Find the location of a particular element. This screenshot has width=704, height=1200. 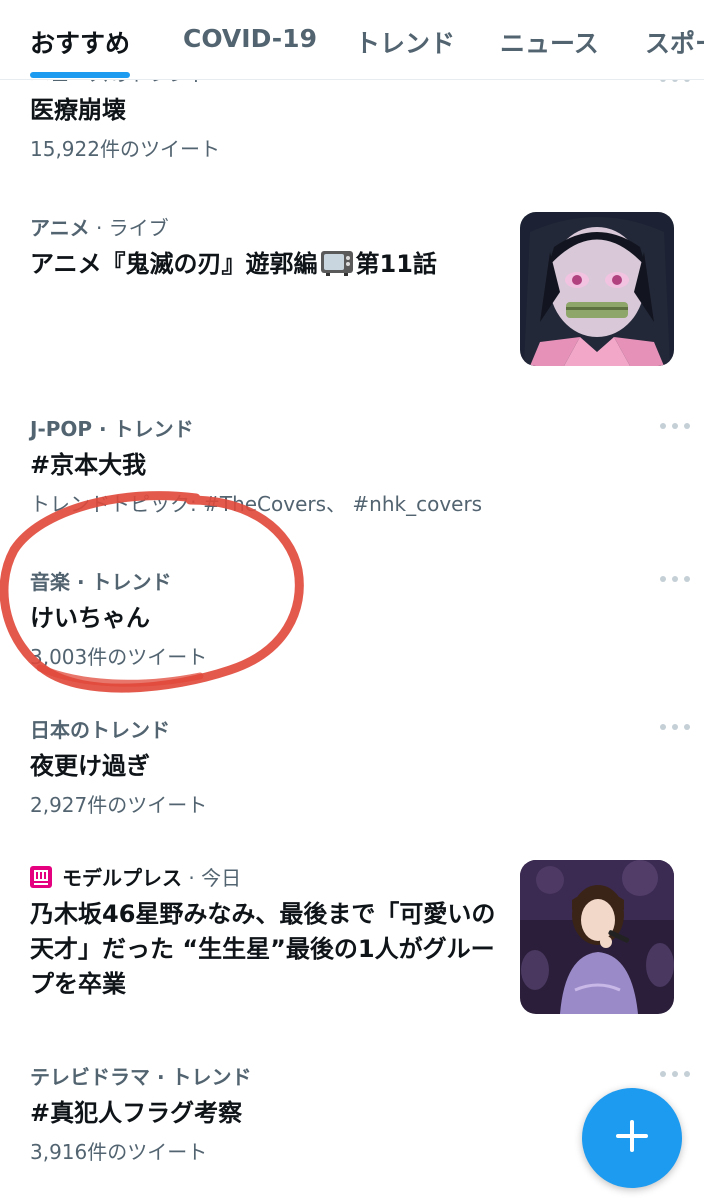

tweet-count: 2,927件のツイート is located at coordinates (119, 805).